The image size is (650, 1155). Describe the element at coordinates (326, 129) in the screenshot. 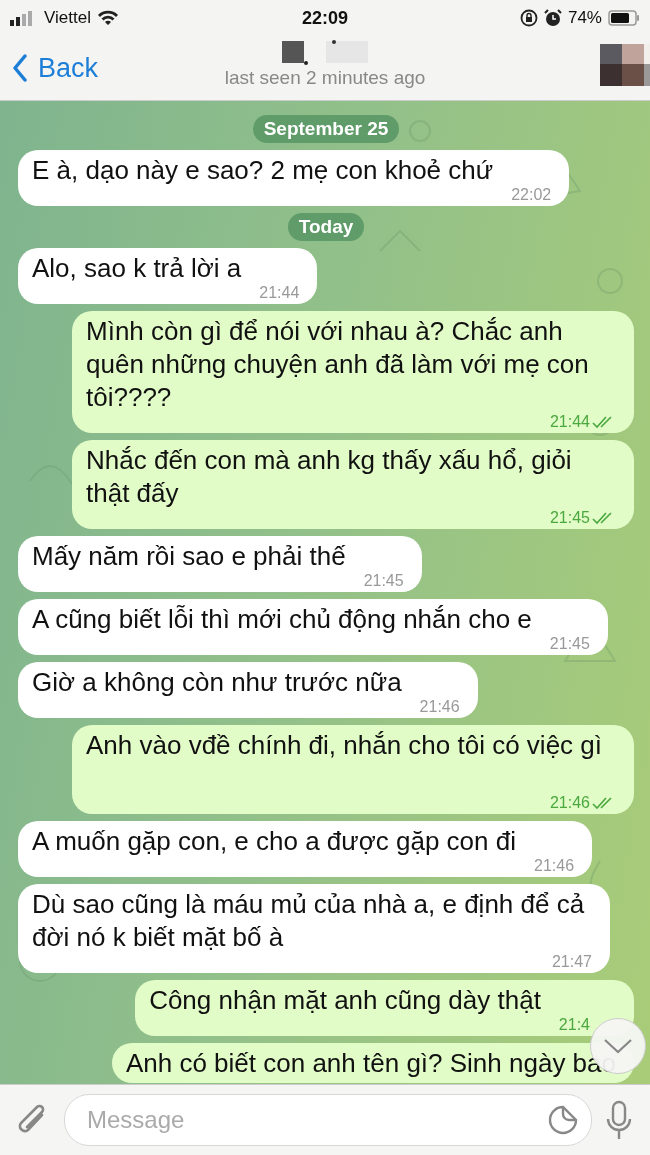

I see `date-label: September 25` at that location.